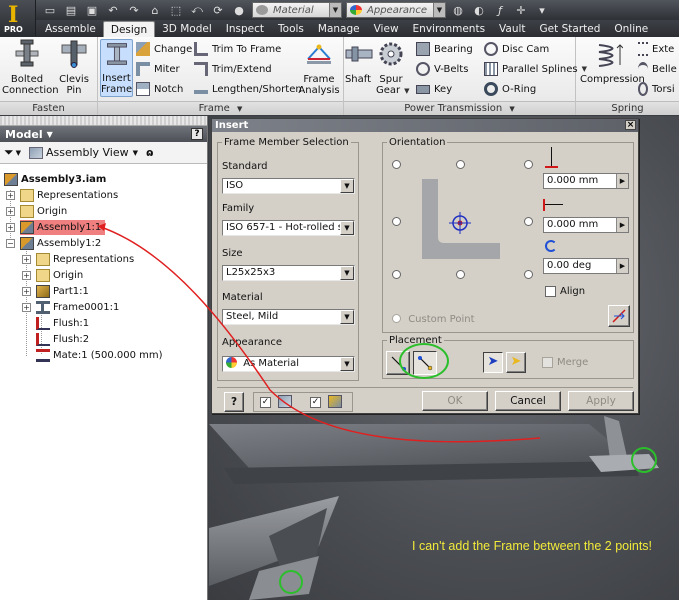 The height and width of the screenshot is (600, 679). Describe the element at coordinates (601, 401) in the screenshot. I see `apply-button: Apply` at that location.